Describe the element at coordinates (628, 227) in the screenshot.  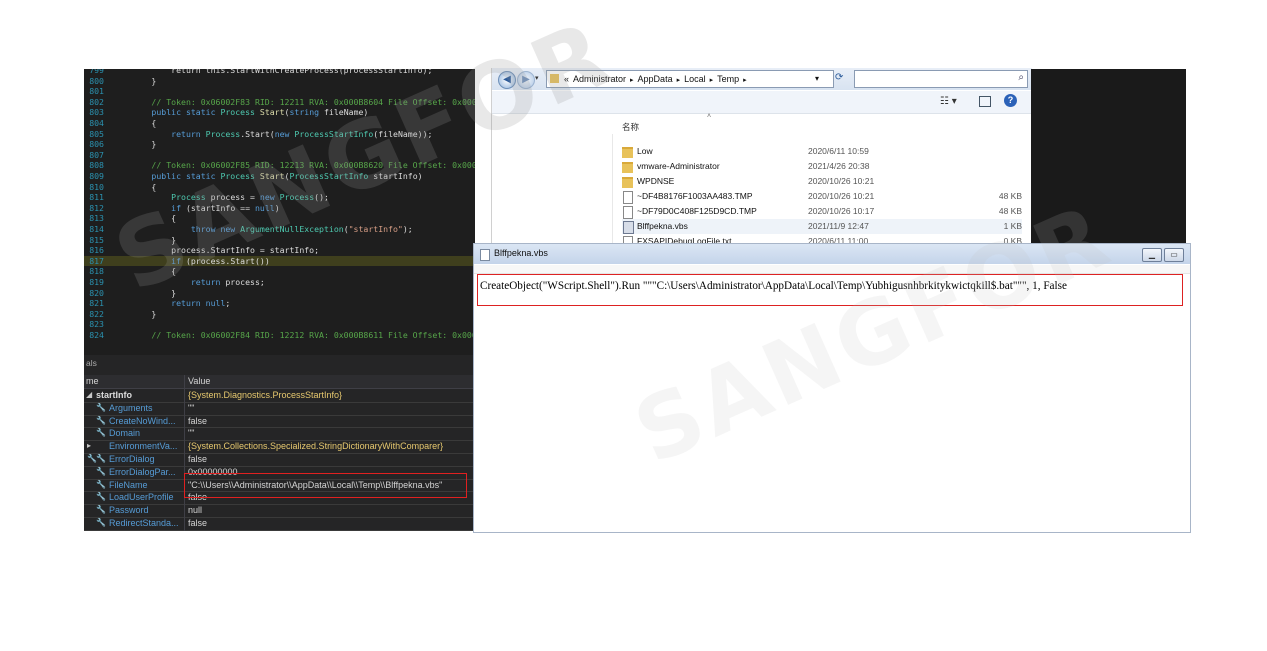
I see `script-file-icon` at that location.